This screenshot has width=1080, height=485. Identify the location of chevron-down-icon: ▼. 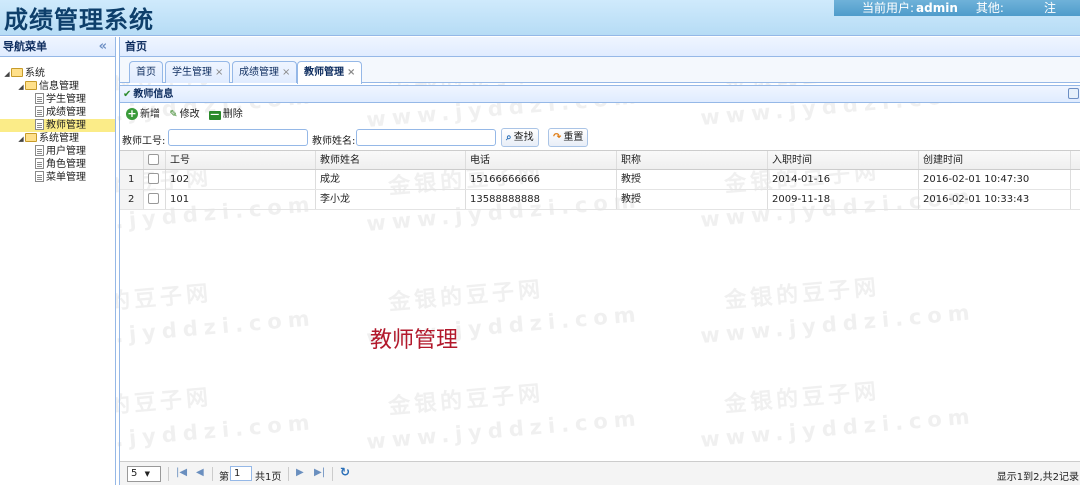
(147, 474).